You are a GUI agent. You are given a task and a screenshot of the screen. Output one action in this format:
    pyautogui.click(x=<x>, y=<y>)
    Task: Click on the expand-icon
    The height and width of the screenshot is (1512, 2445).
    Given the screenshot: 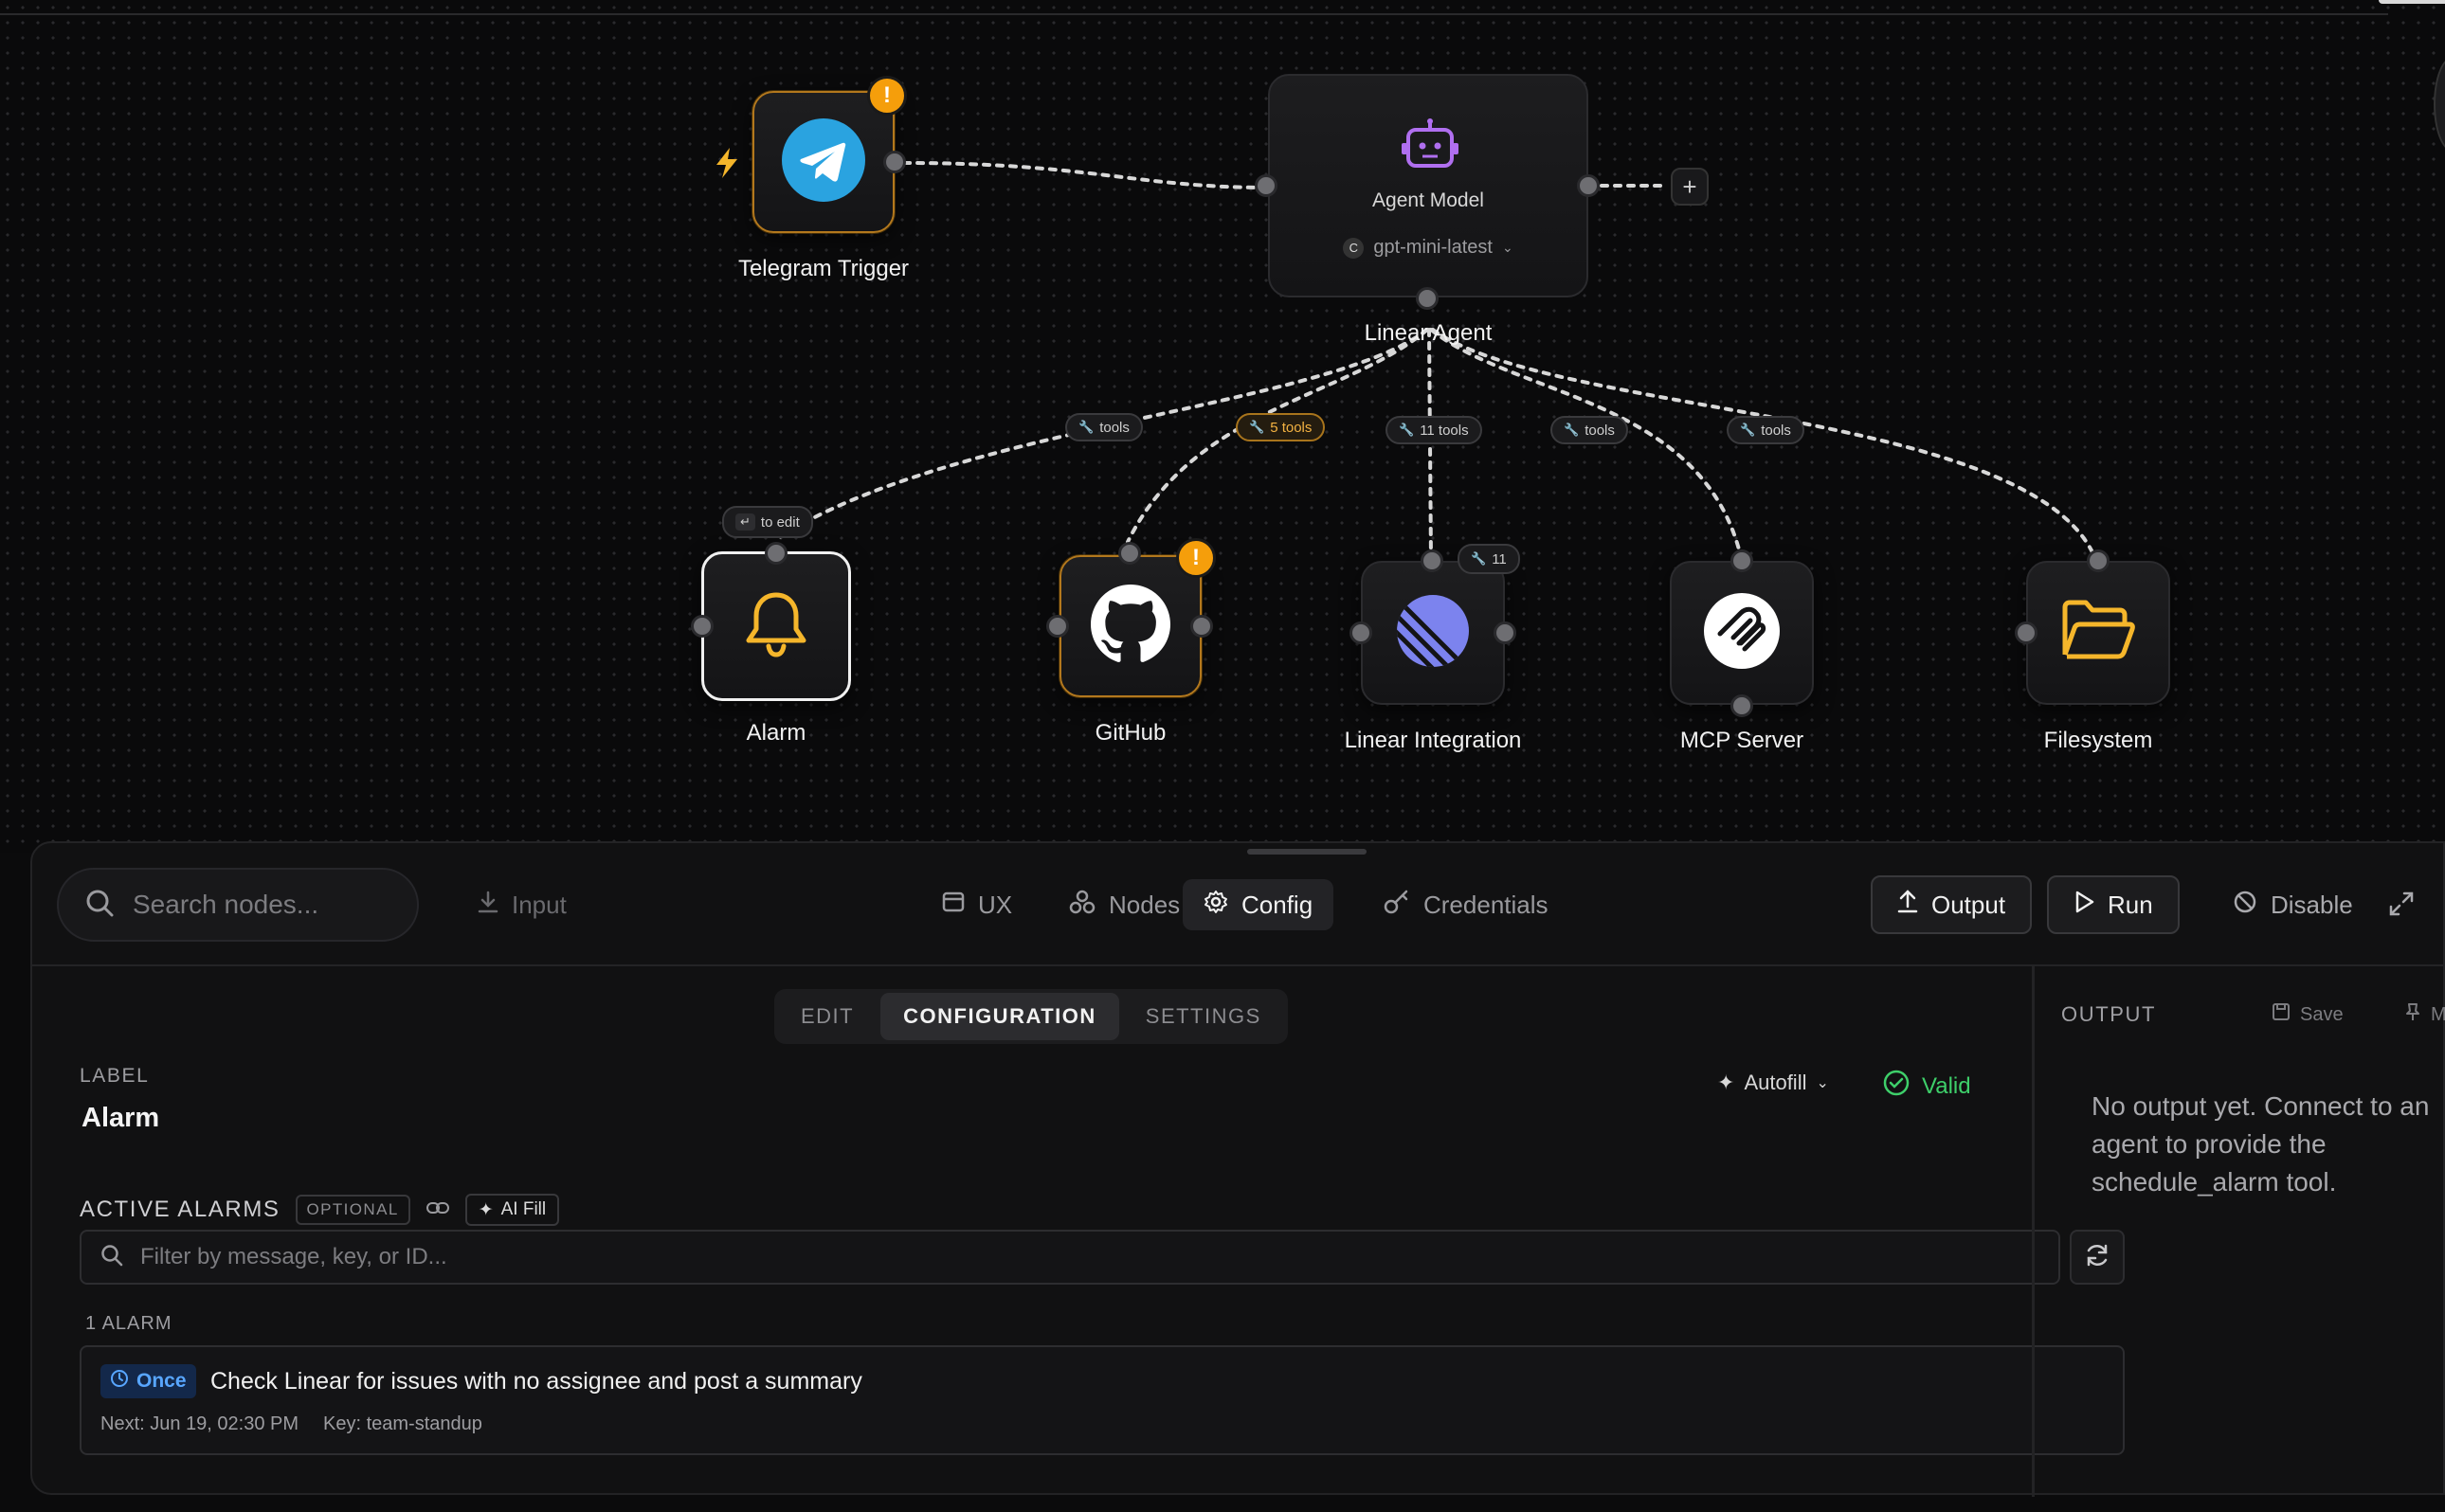 What is the action you would take?
    pyautogui.click(x=2401, y=906)
    